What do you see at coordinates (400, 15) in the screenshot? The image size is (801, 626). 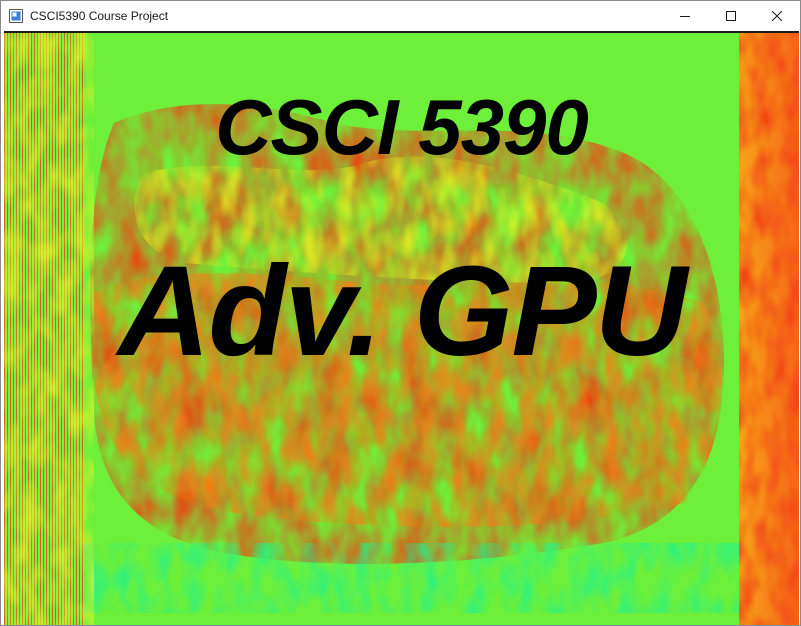 I see `title-bar: CSCI5390 Course Project` at bounding box center [400, 15].